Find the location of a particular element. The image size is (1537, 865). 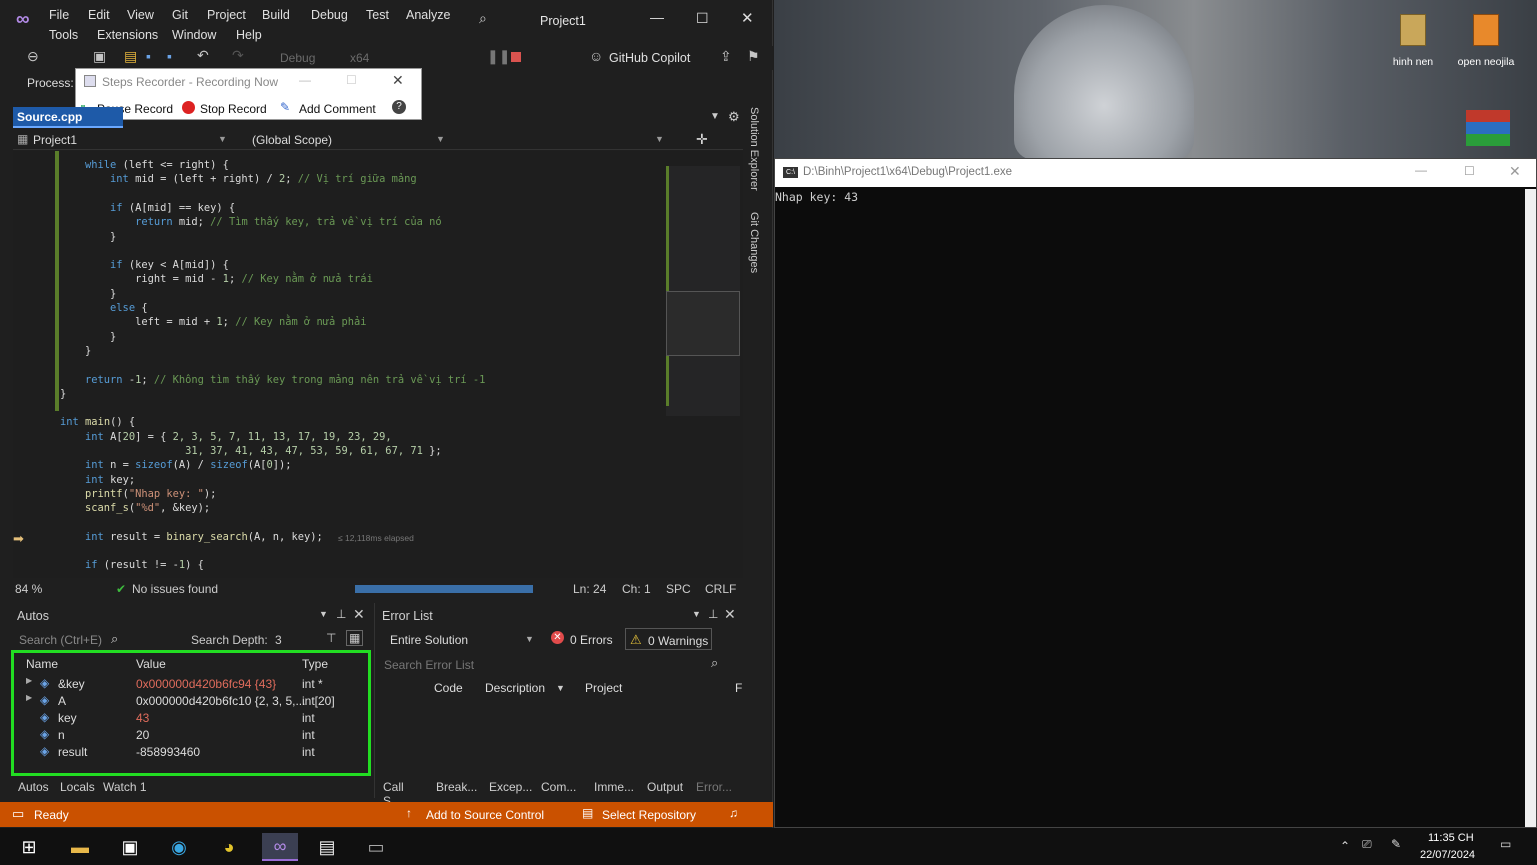

issues-status: No issues found is located at coordinates (175, 589).